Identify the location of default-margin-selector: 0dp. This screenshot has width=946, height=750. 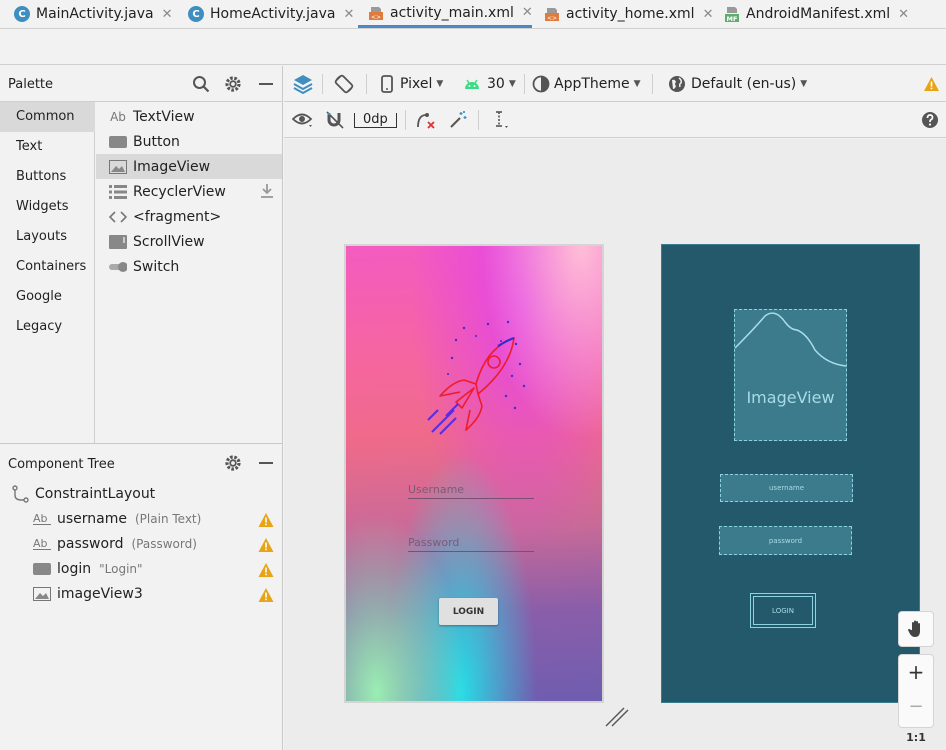
(375, 120).